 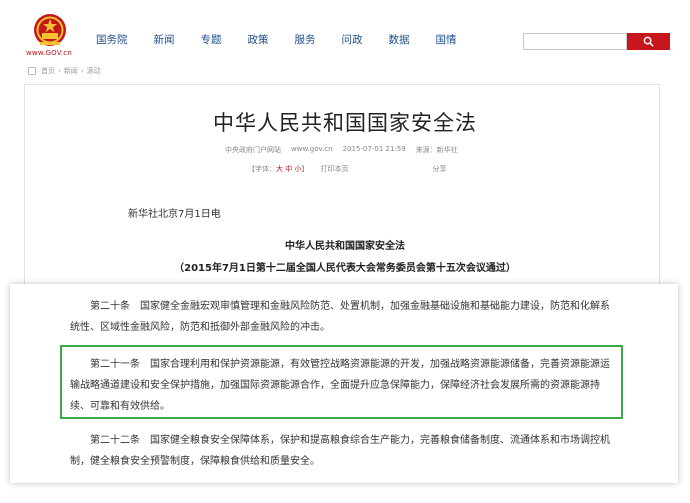 What do you see at coordinates (399, 40) in the screenshot?
I see `nav-item-data: 数据` at bounding box center [399, 40].